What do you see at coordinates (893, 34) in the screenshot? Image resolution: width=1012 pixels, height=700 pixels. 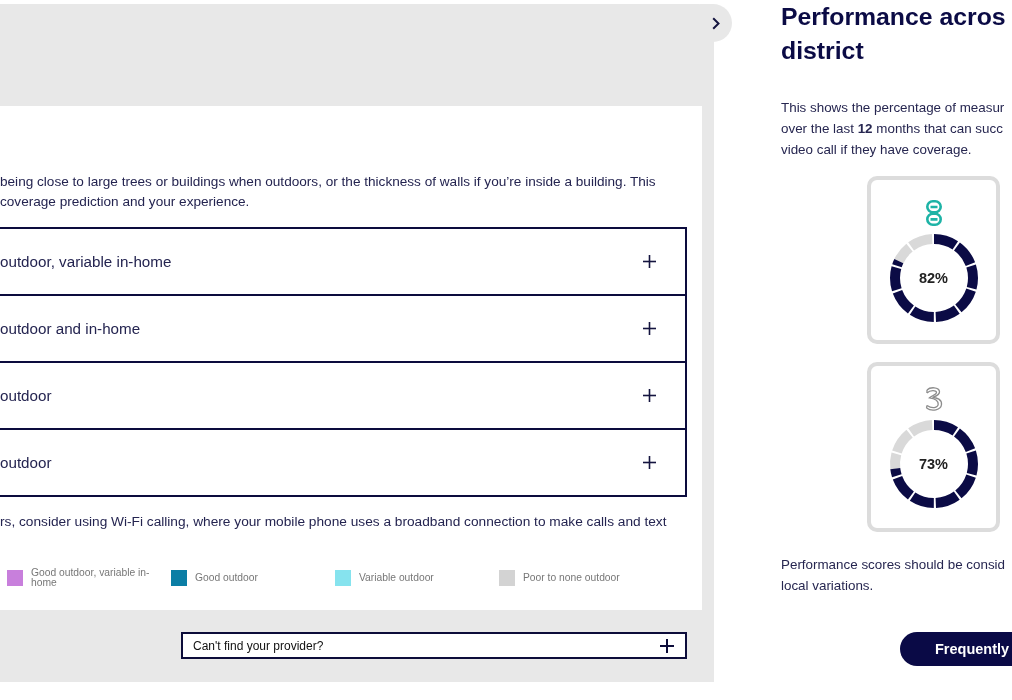 I see `section-heading: Performance acros district` at bounding box center [893, 34].